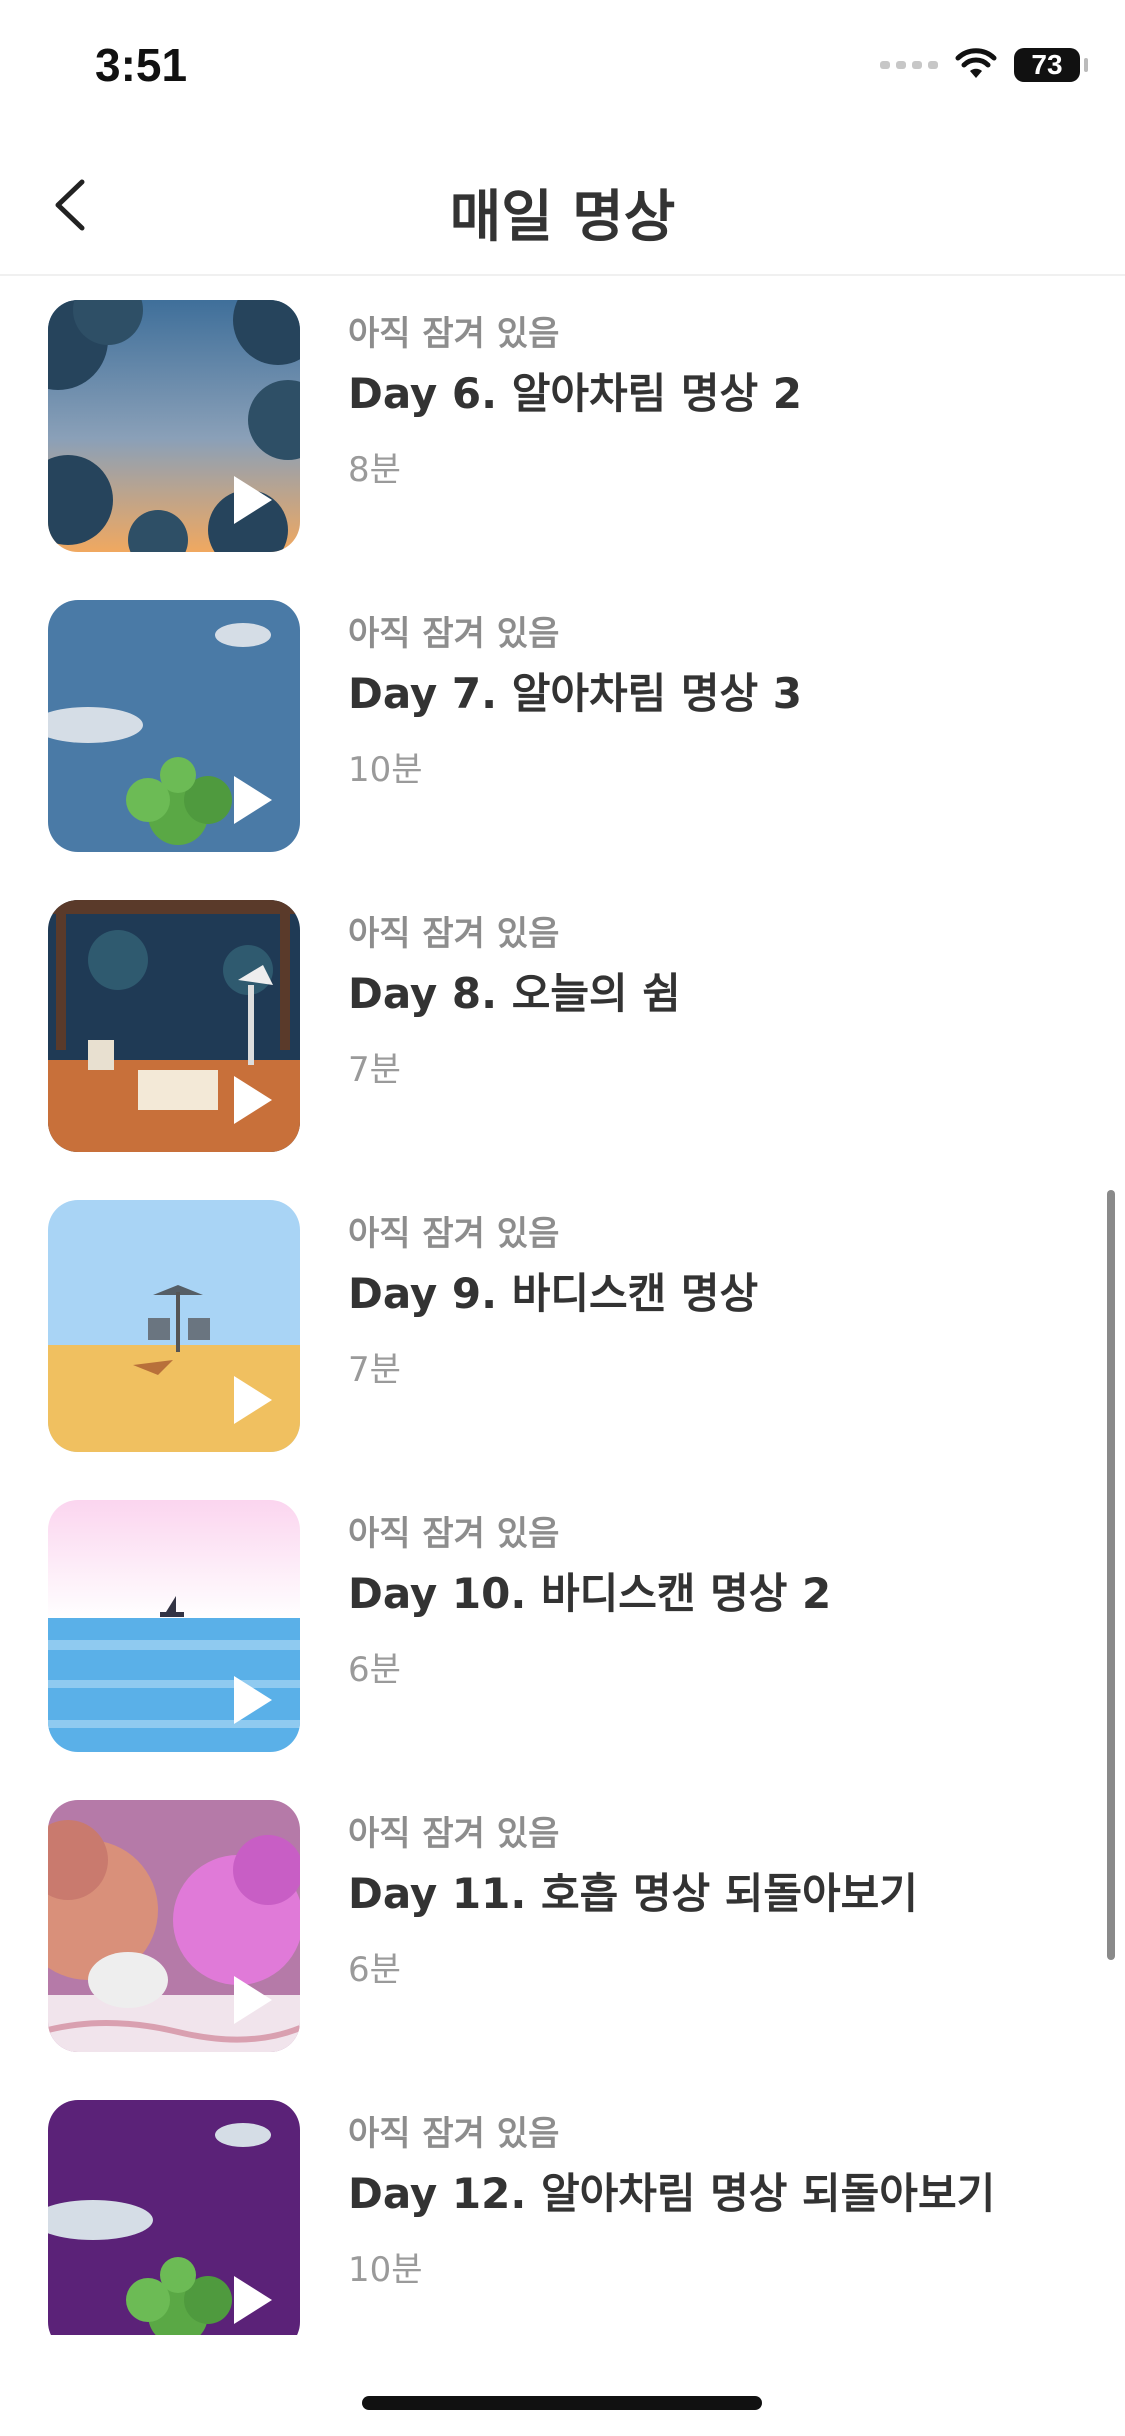  Describe the element at coordinates (633, 1893) in the screenshot. I see `item-title: Day 11. 호흡 명상 되돌아보기` at that location.